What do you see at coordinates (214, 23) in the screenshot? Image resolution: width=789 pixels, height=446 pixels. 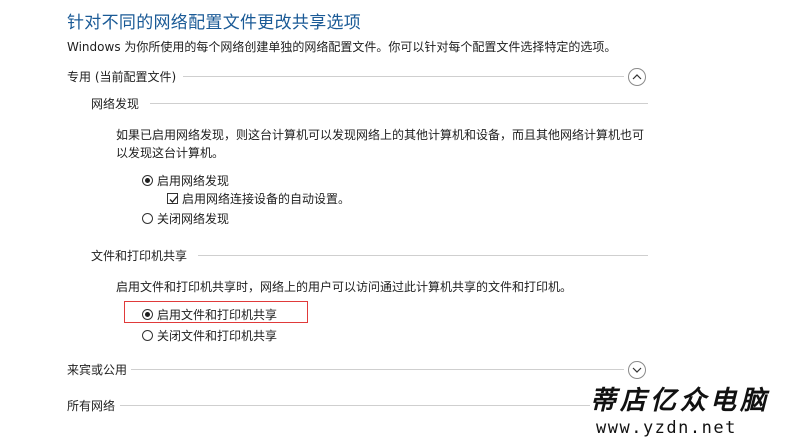 I see `page-title: 针对不同的网络配置文件更改共享选项` at bounding box center [214, 23].